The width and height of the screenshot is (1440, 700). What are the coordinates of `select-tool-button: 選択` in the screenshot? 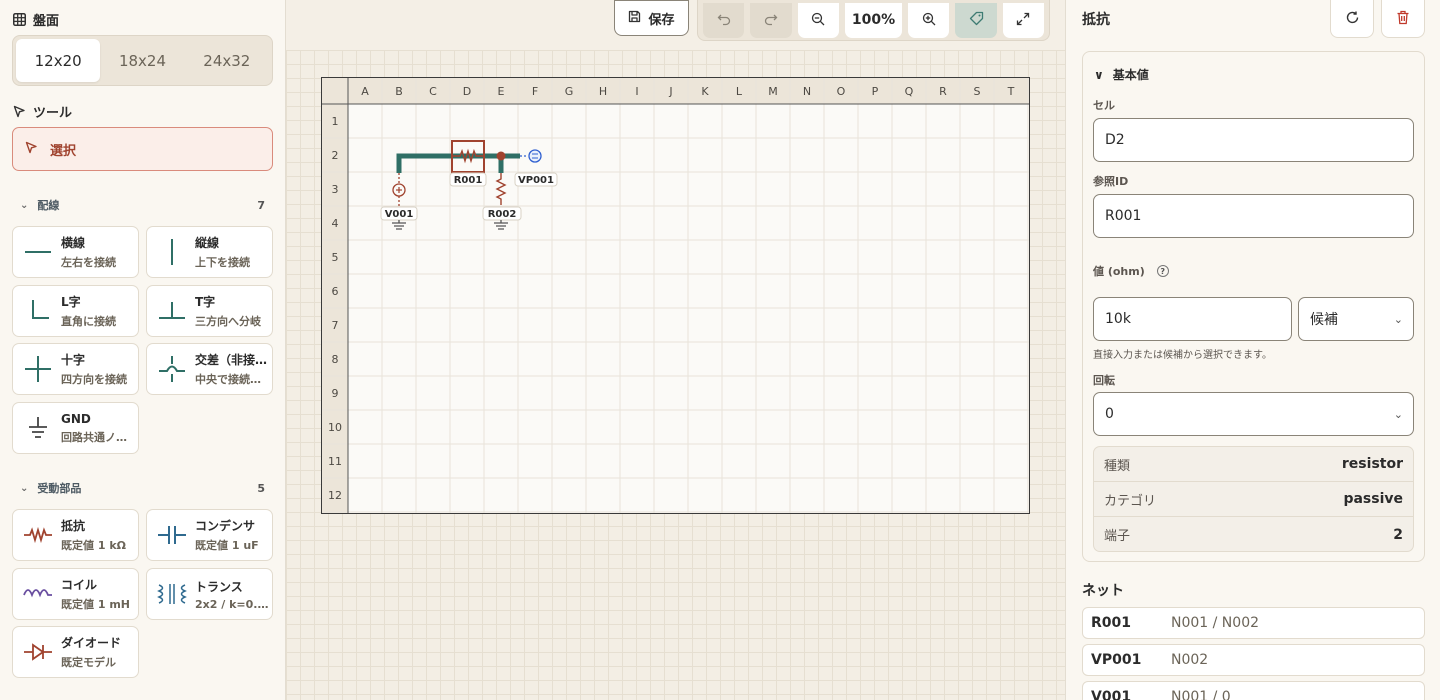 It's located at (142, 149).